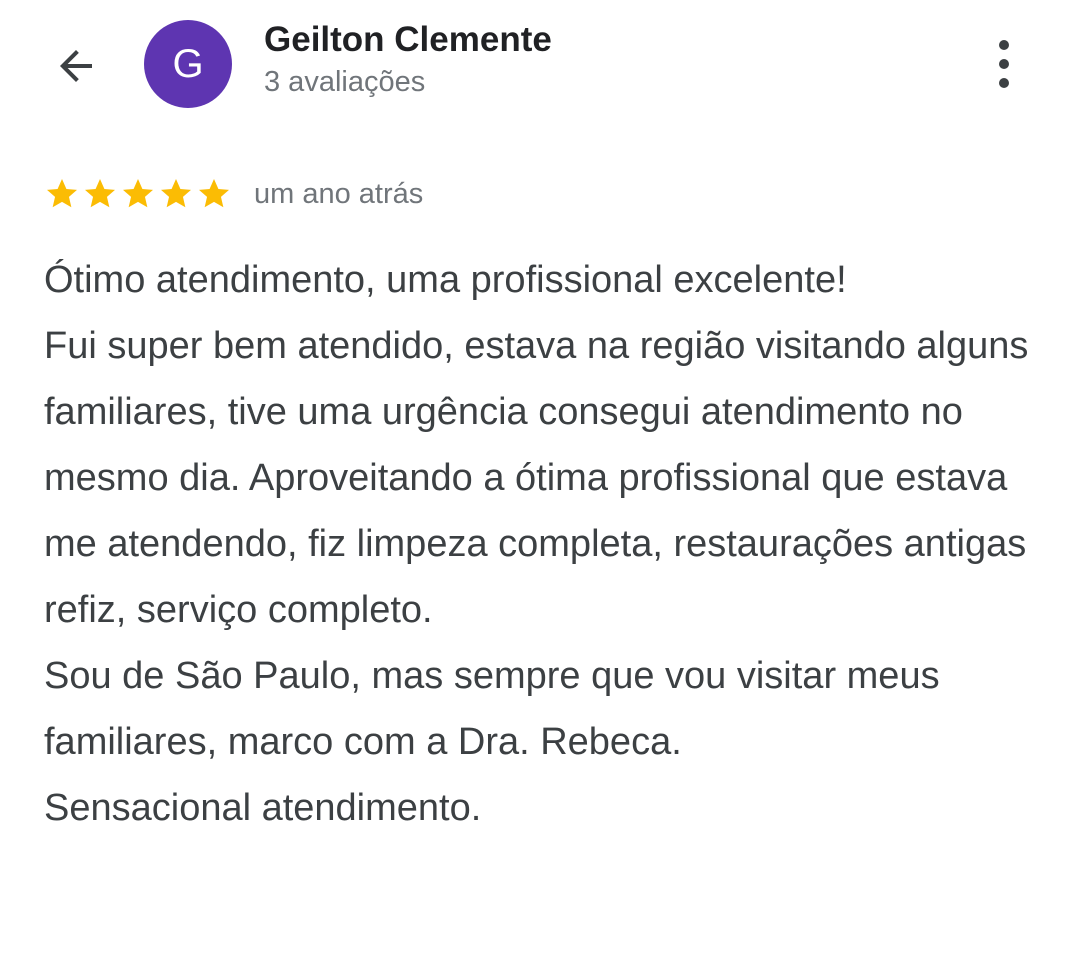 The width and height of the screenshot is (1080, 955). Describe the element at coordinates (408, 40) in the screenshot. I see `reviewer-name: Geilton Clemente` at that location.